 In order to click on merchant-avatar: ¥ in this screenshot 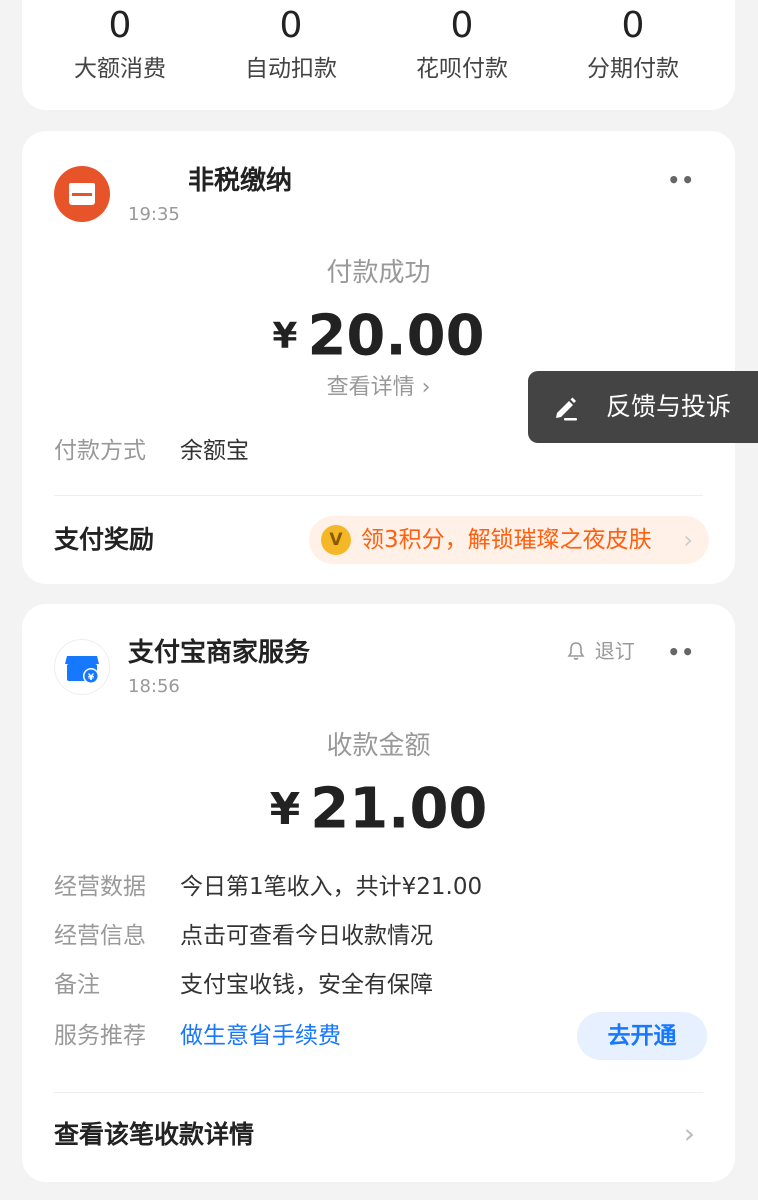, I will do `click(82, 667)`.